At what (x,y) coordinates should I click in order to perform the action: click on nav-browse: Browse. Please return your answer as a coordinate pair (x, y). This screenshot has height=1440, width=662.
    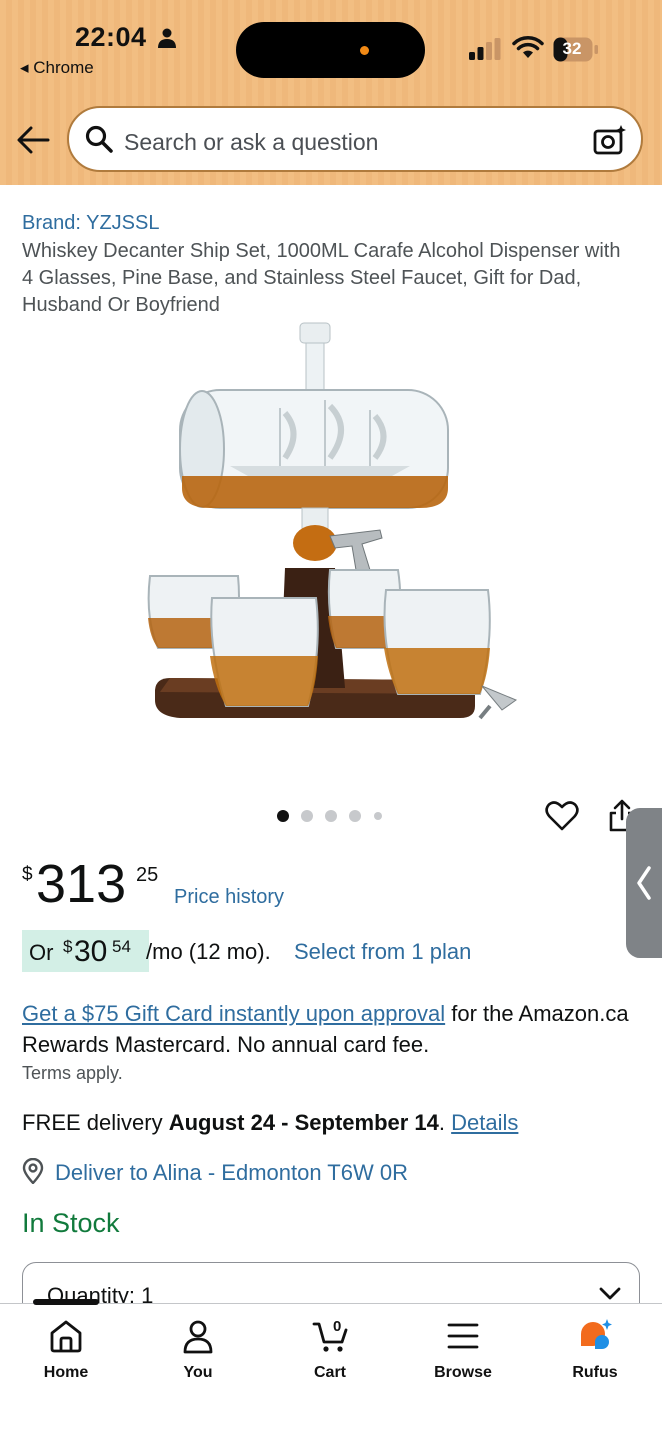
    Looking at the image, I should click on (463, 1353).